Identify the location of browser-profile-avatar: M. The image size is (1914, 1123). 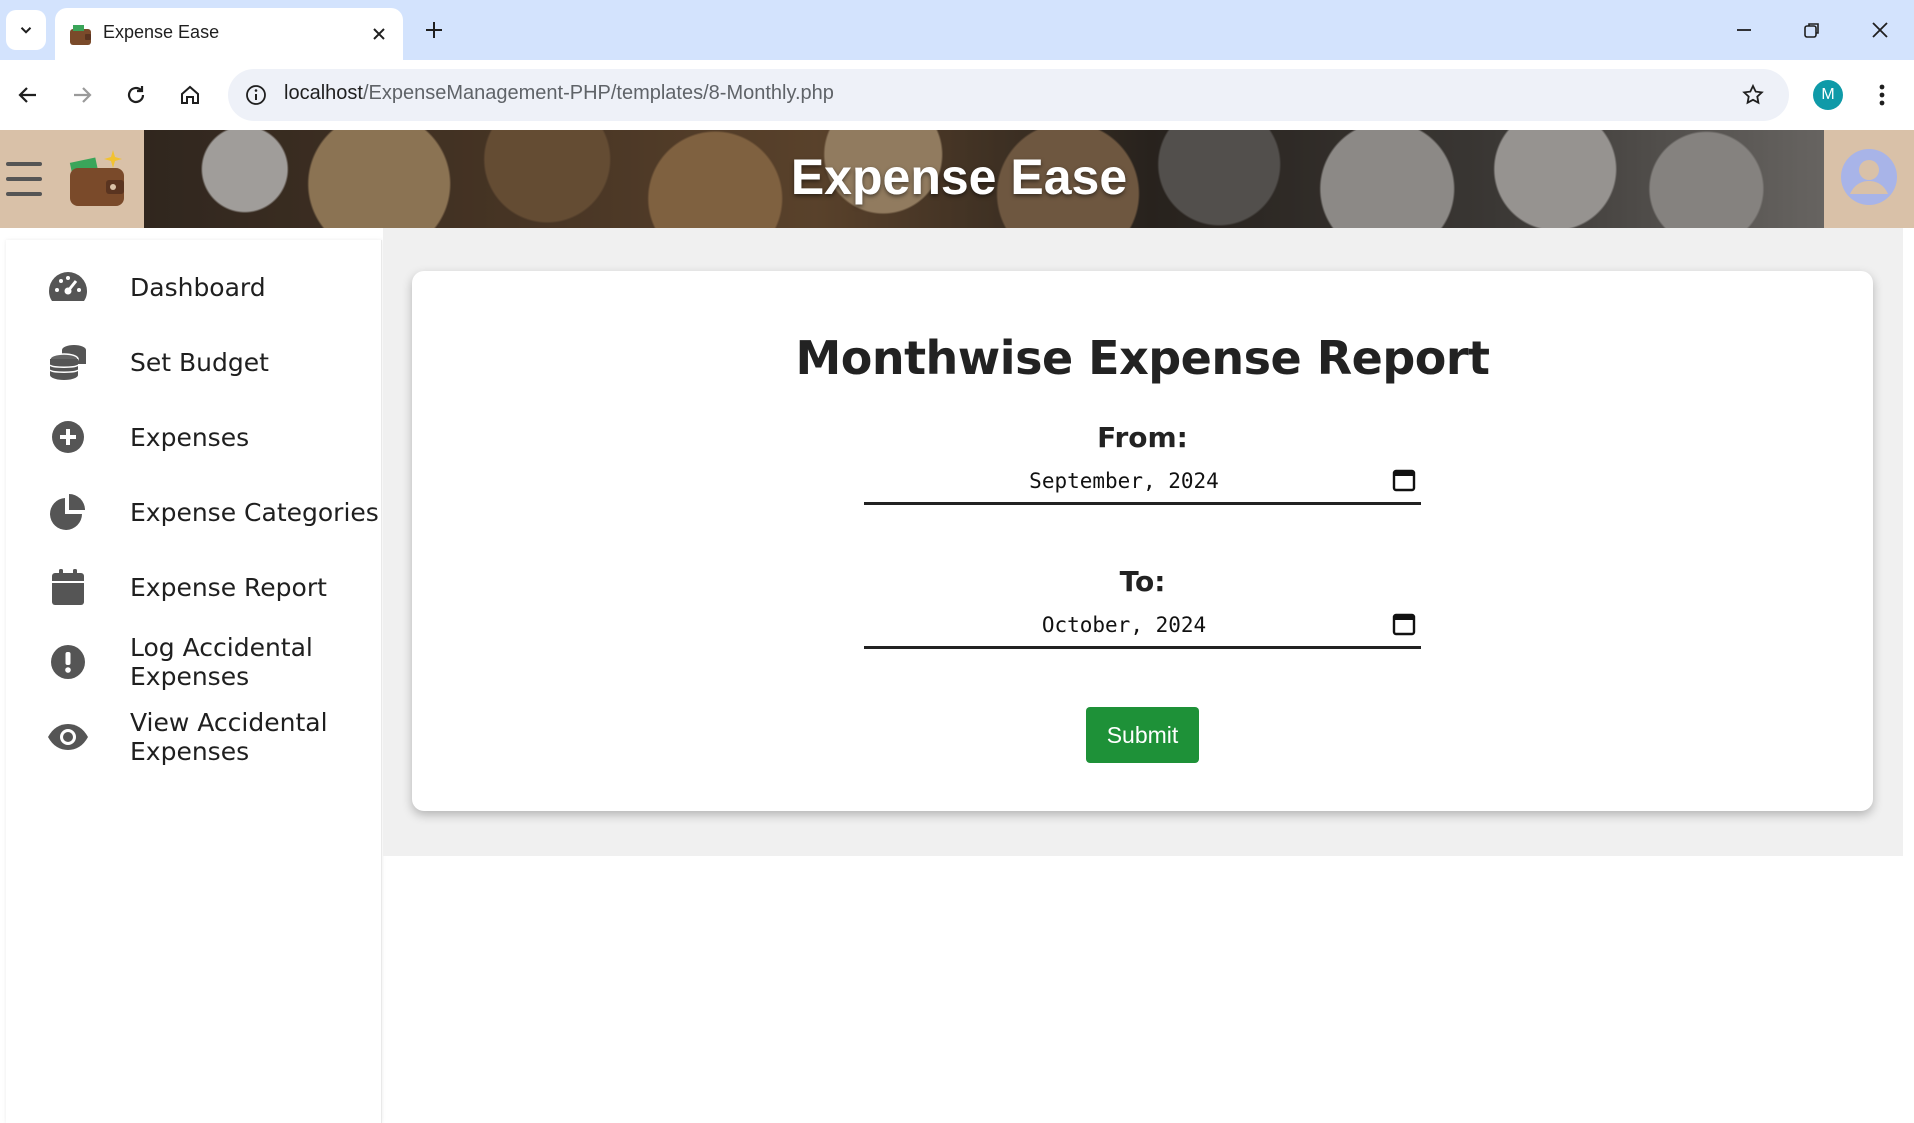
(1828, 95).